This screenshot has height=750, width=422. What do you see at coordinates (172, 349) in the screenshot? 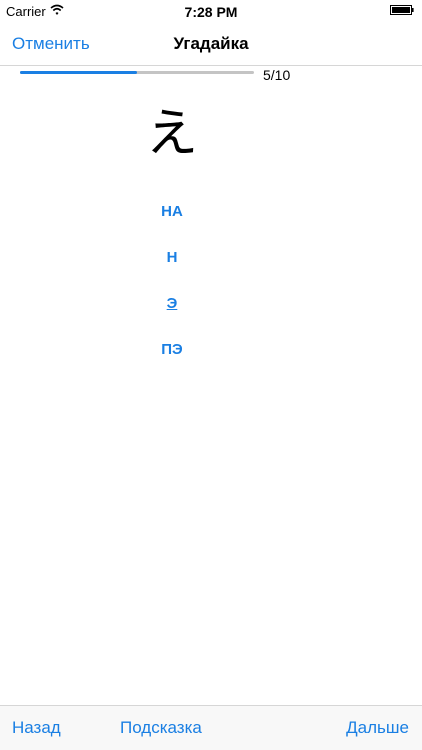
I see `answer-option-label: ПЭ` at bounding box center [172, 349].